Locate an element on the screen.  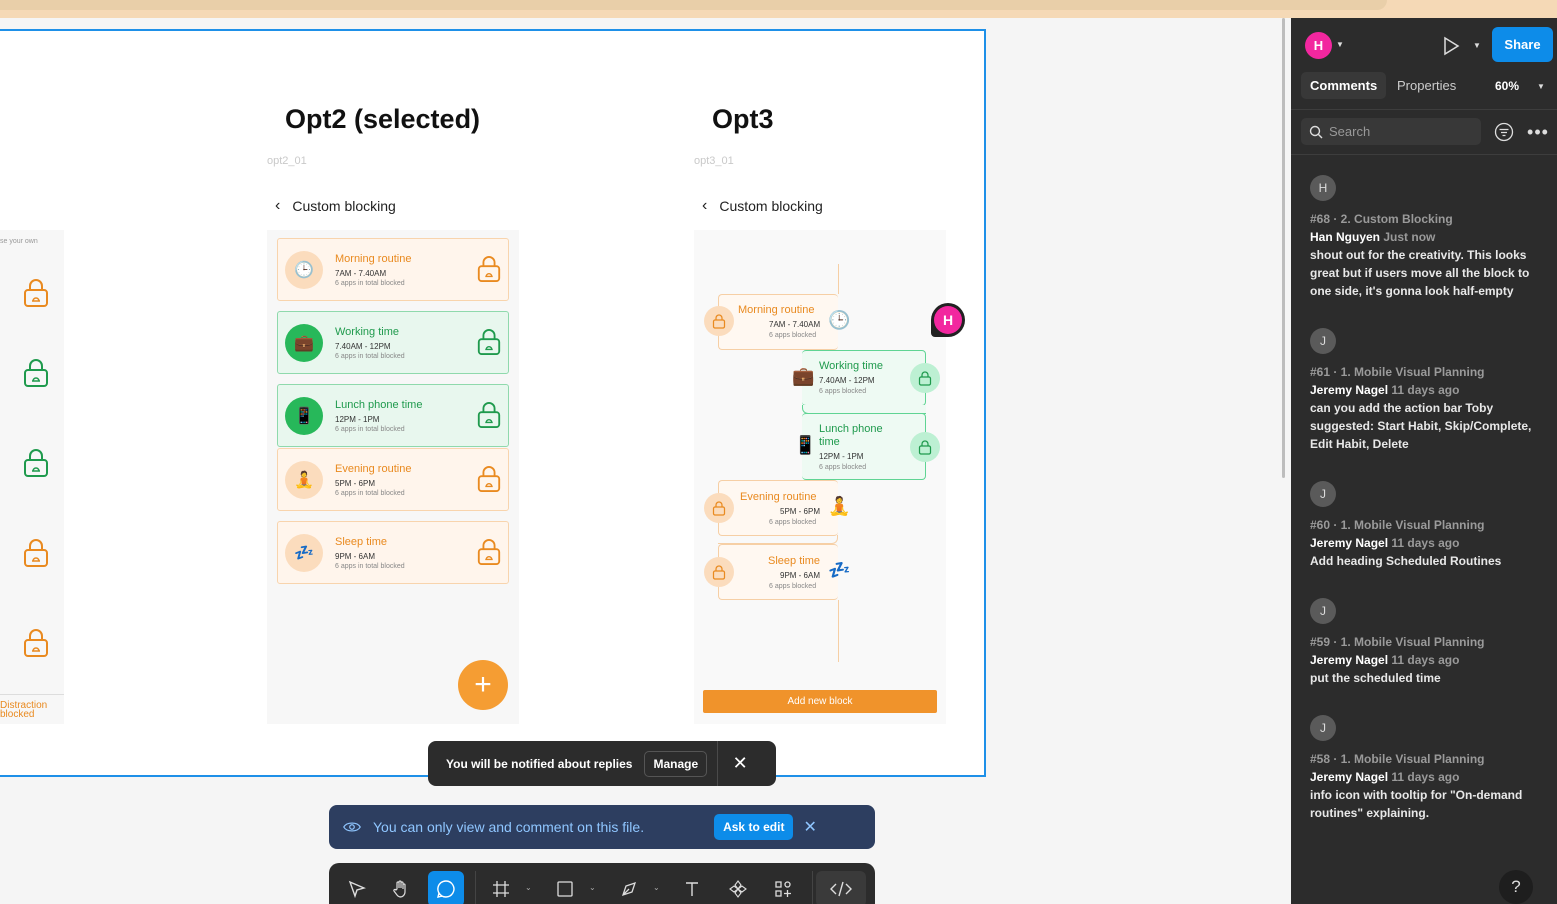
add-block-fab: + is located at coordinates (483, 685).